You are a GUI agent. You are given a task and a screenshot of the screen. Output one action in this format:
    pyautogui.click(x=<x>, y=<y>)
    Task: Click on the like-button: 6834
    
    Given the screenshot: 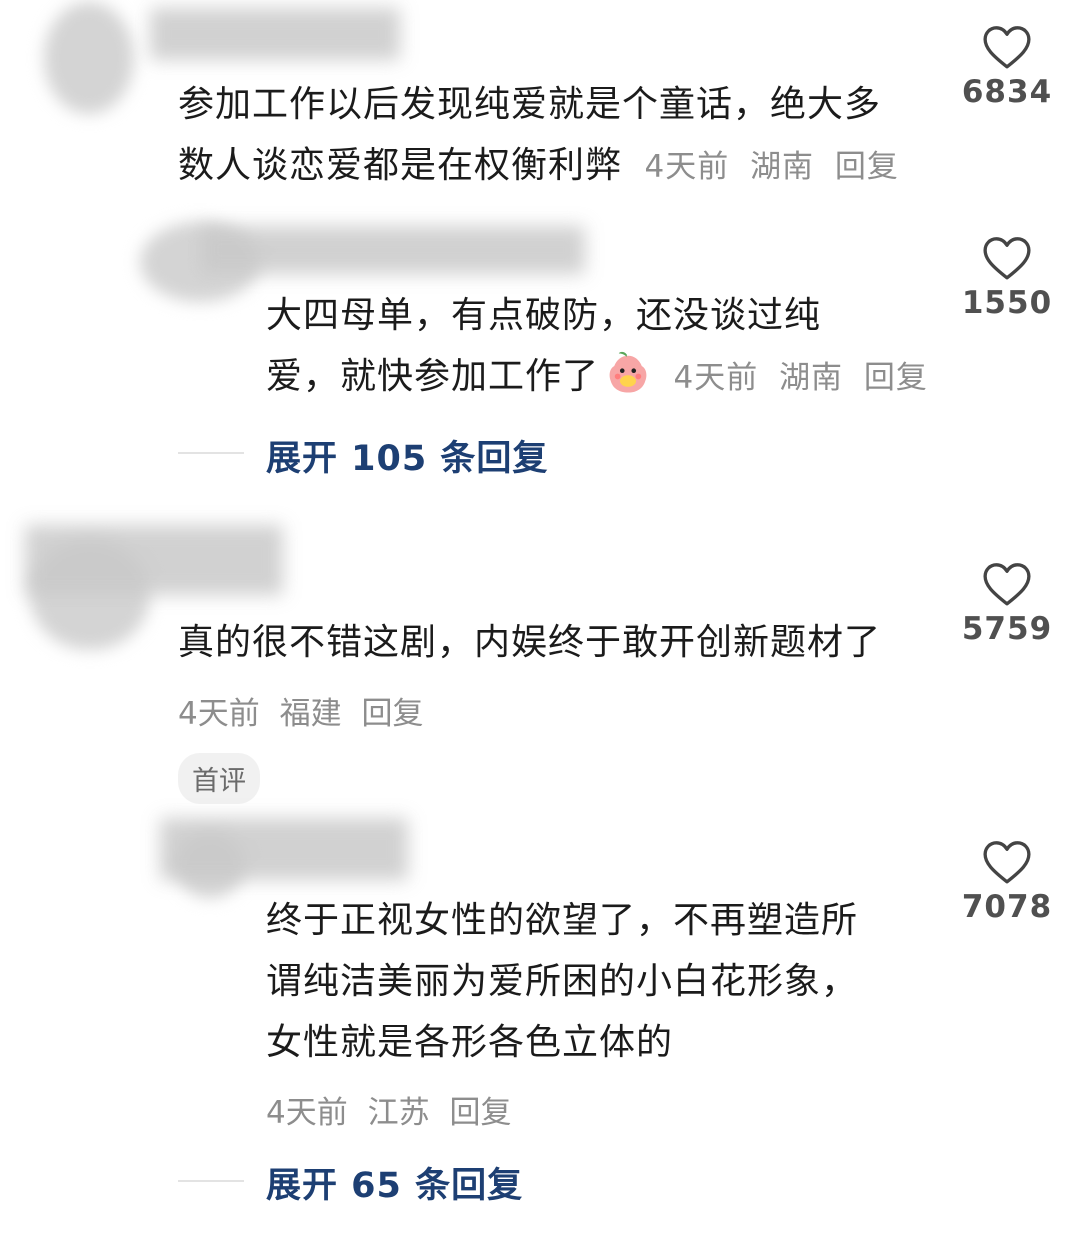 What is the action you would take?
    pyautogui.click(x=1007, y=67)
    